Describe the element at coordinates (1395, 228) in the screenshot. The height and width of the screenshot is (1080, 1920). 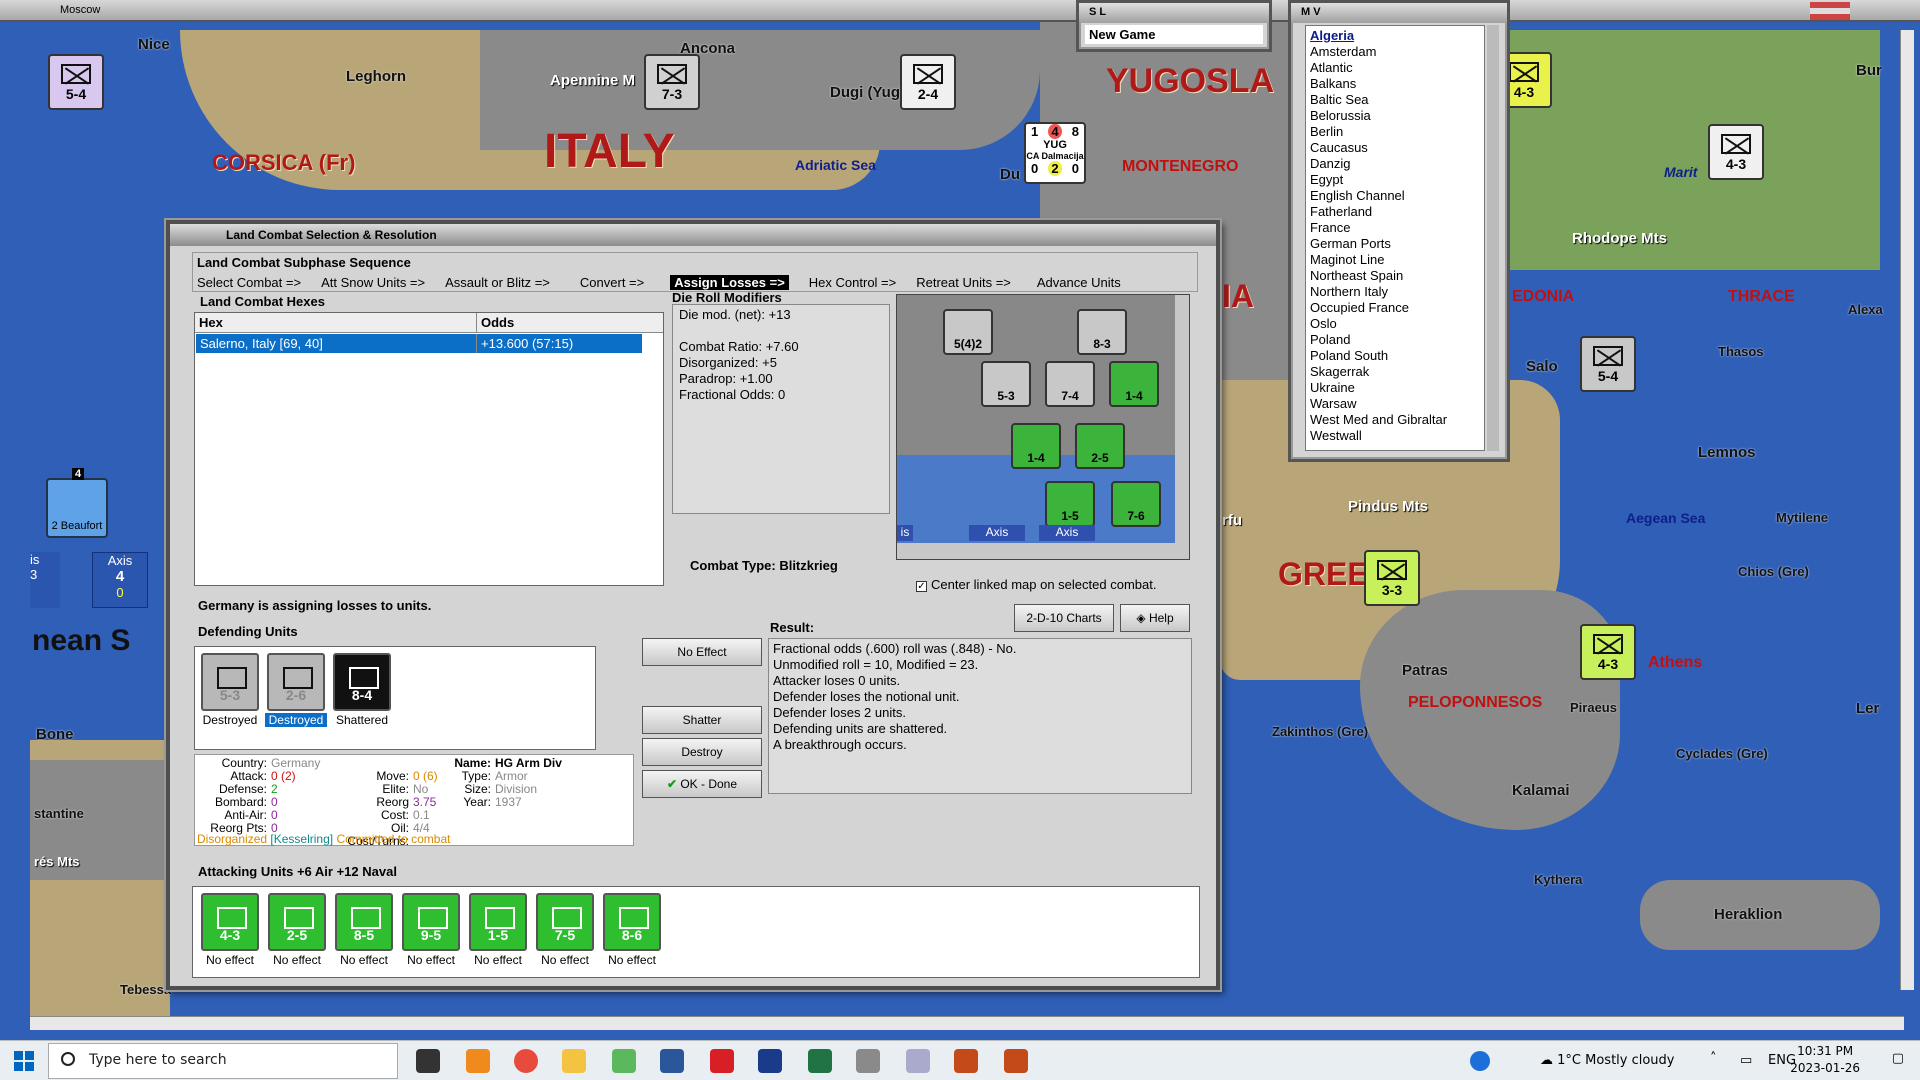
I see `map-view-item: France` at that location.